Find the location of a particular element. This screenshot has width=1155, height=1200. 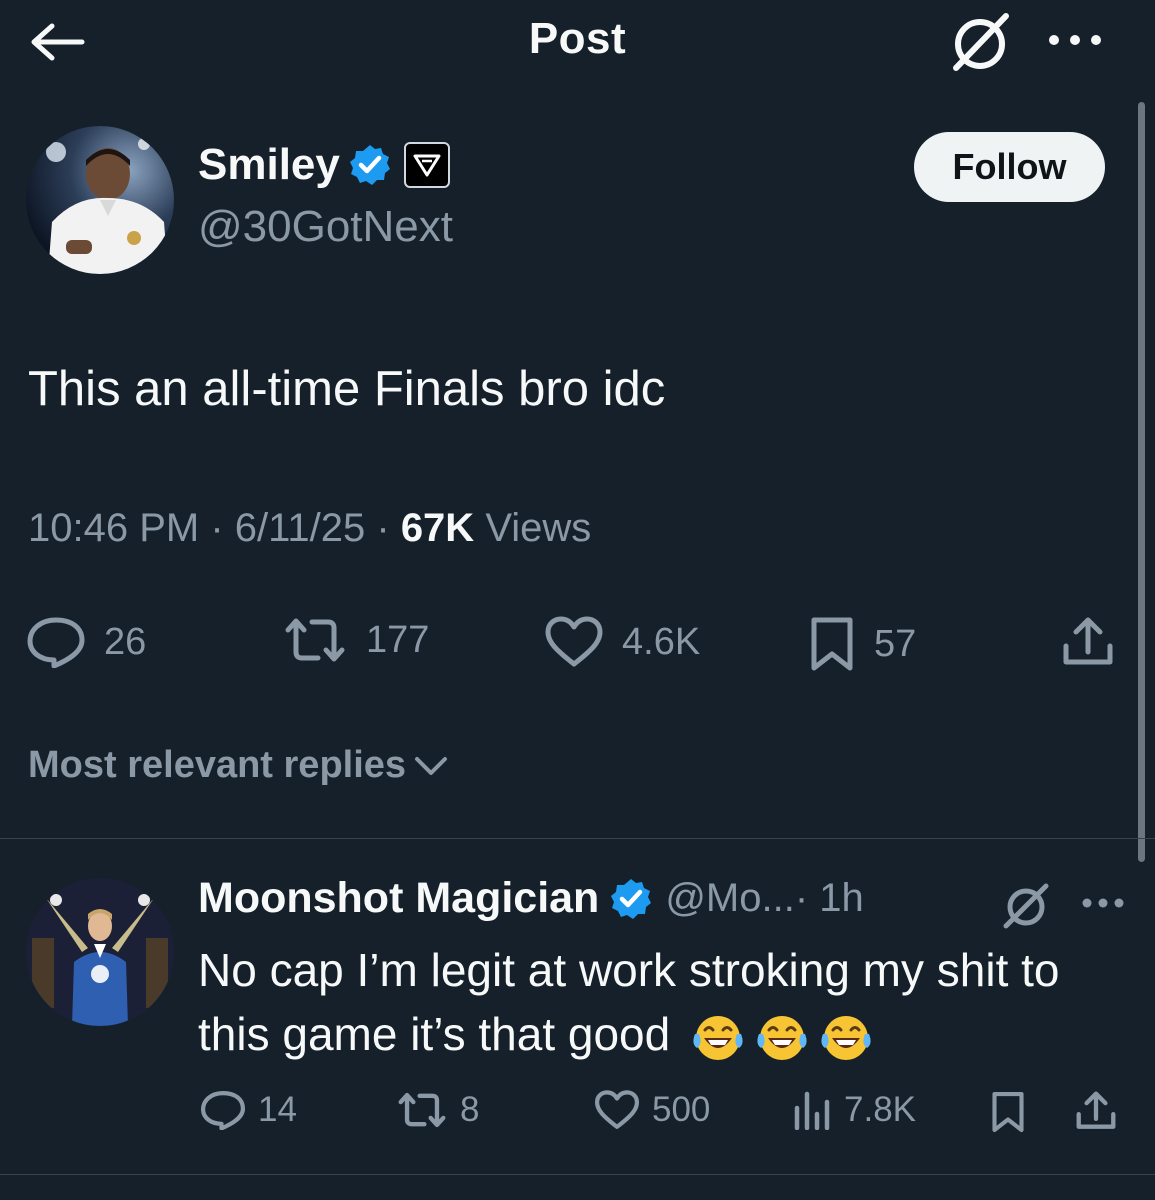

views-count: 67K is located at coordinates (437, 528).